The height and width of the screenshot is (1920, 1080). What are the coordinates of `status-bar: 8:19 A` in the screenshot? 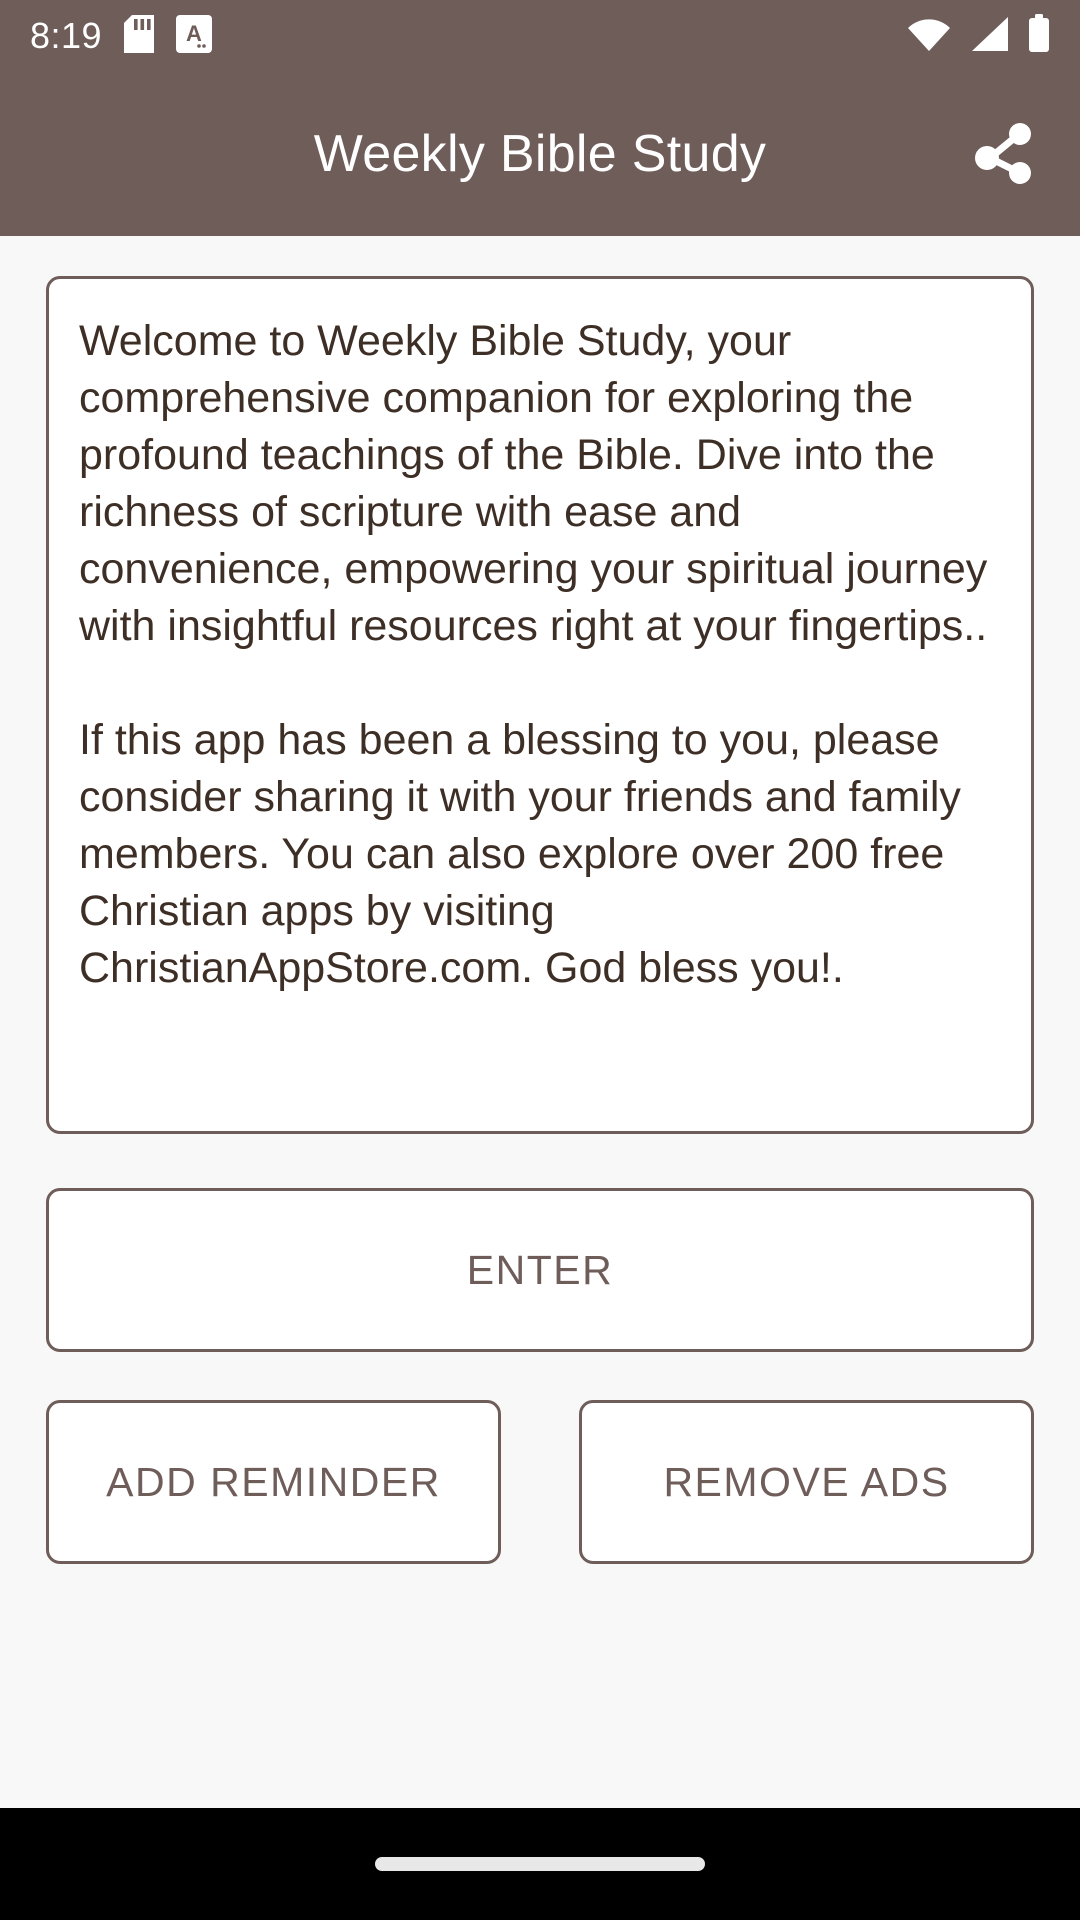 It's located at (540, 36).